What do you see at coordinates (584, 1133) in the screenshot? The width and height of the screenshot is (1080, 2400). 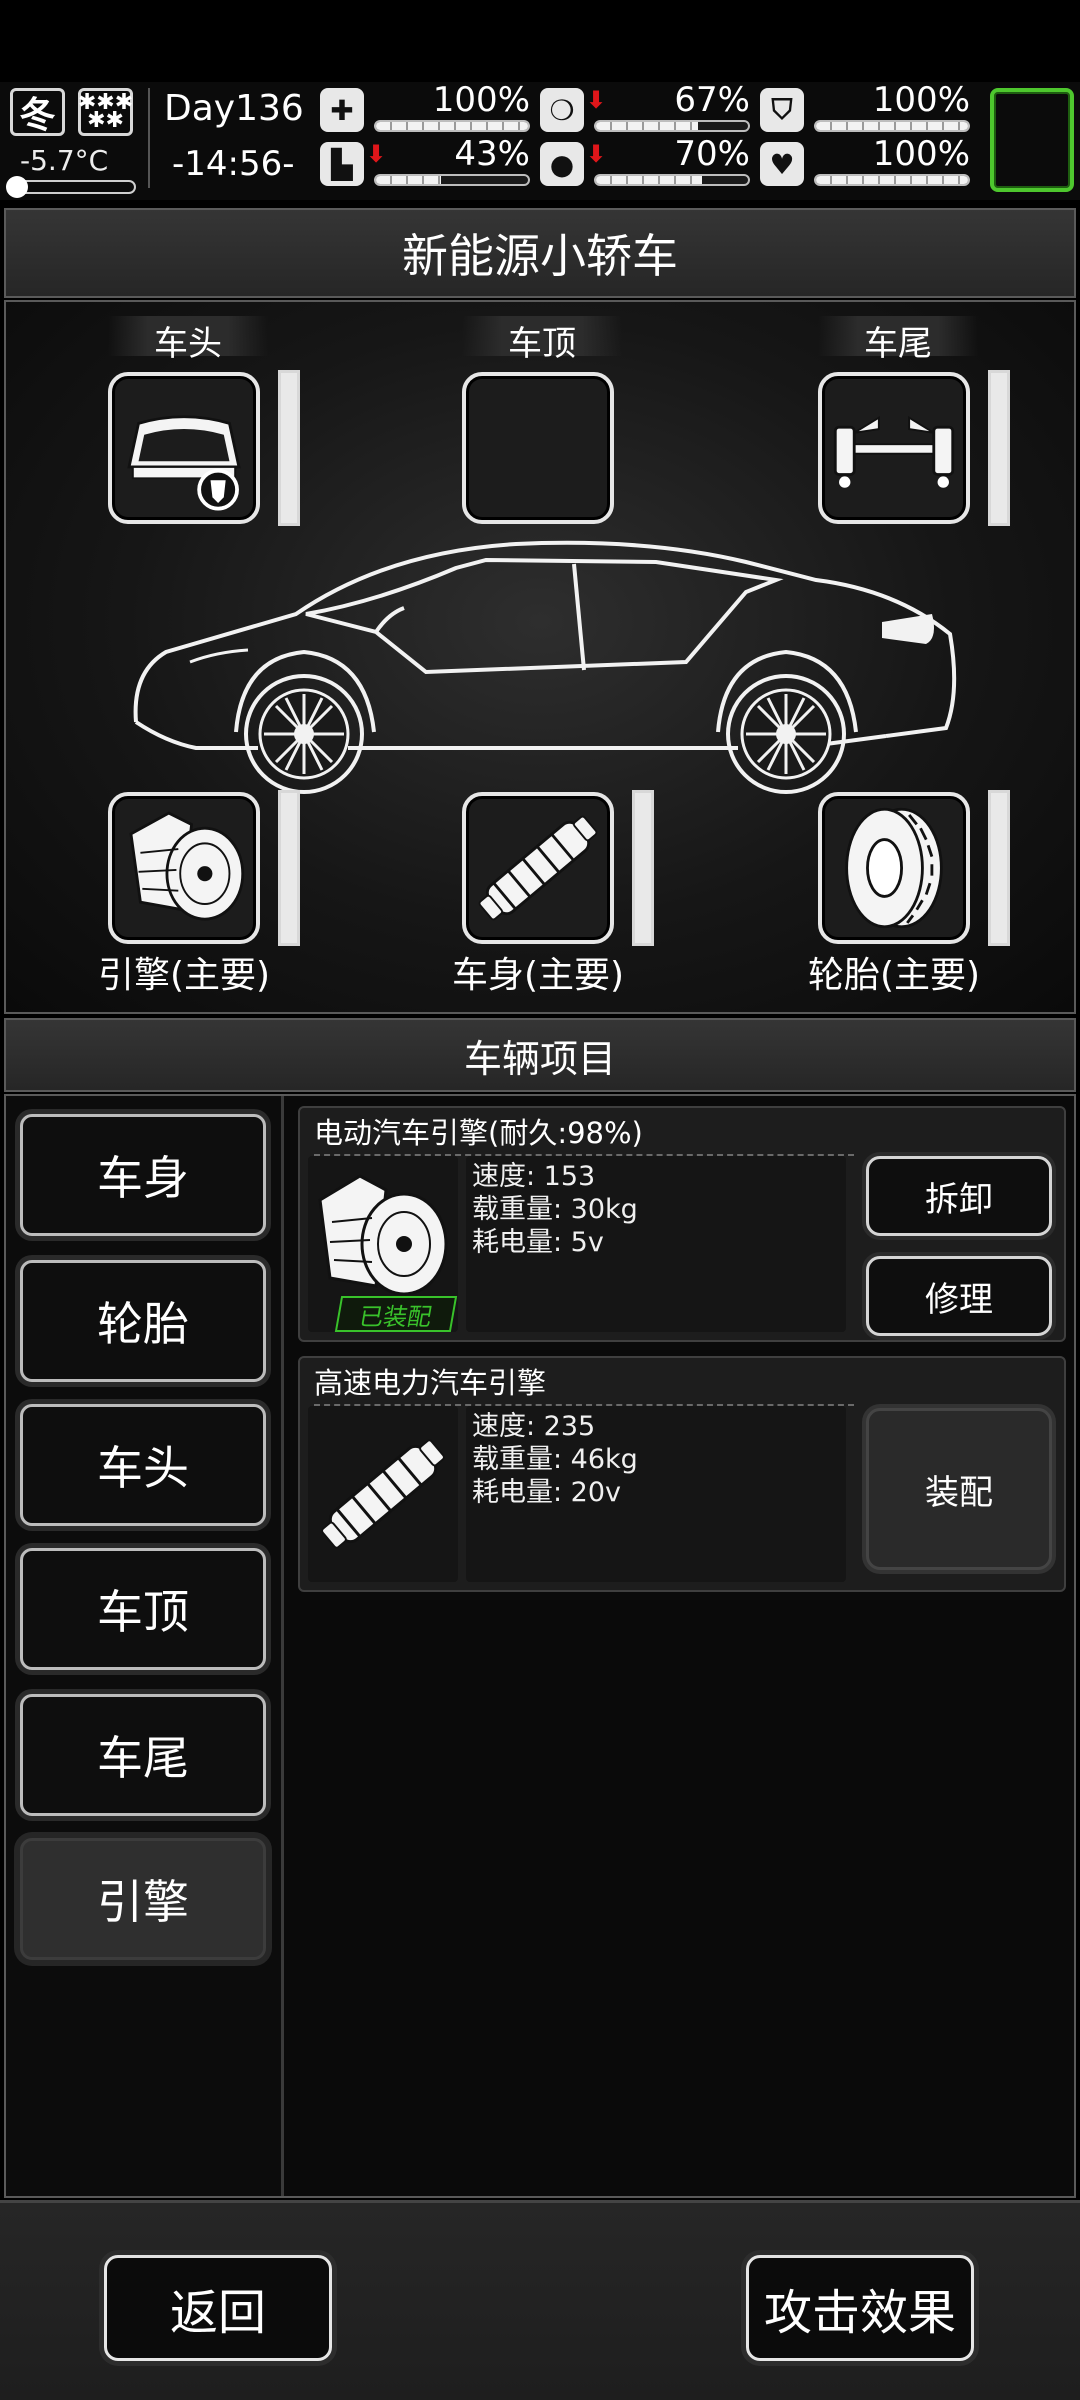 I see `item-name: 电动汽车引擎(耐久:98%)` at bounding box center [584, 1133].